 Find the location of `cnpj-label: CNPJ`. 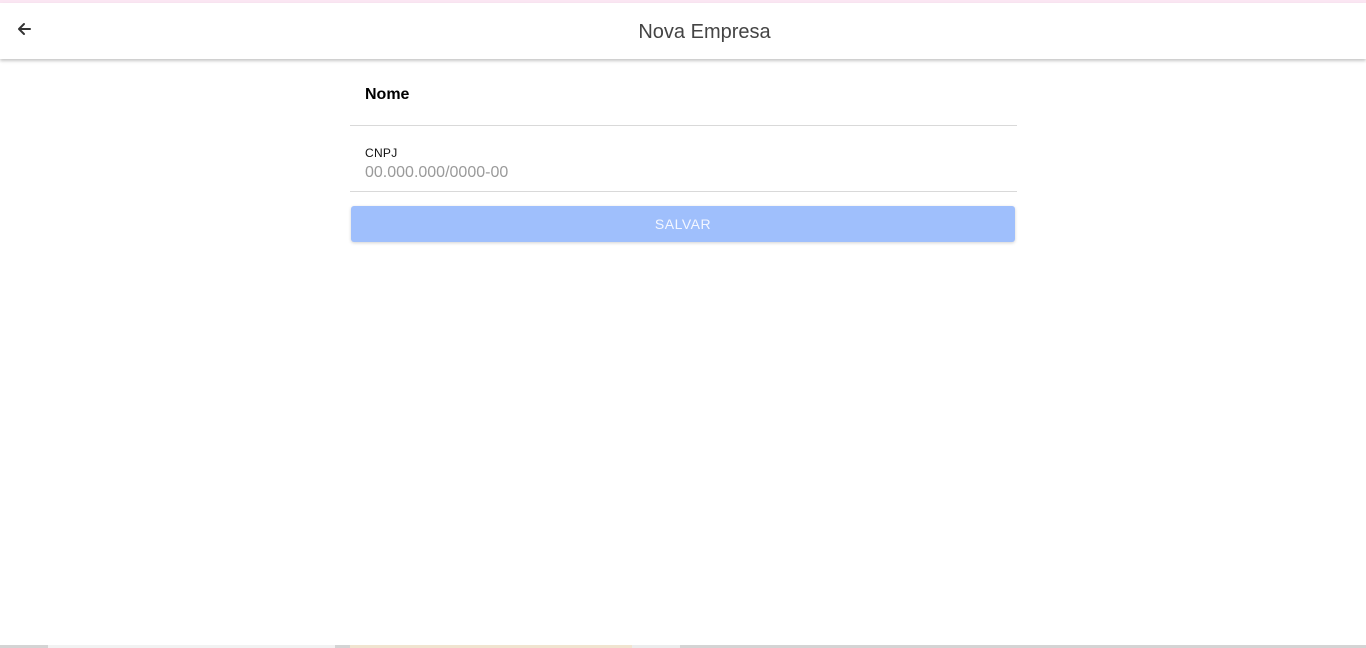

cnpj-label: CNPJ is located at coordinates (381, 153).